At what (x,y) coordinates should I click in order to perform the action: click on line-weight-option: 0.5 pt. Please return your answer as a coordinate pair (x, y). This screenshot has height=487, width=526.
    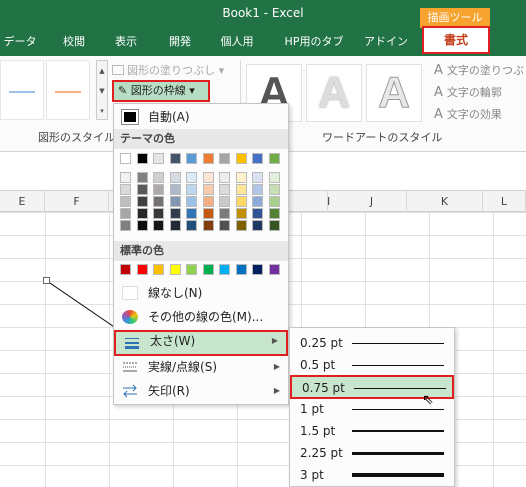
    Looking at the image, I should click on (372, 365).